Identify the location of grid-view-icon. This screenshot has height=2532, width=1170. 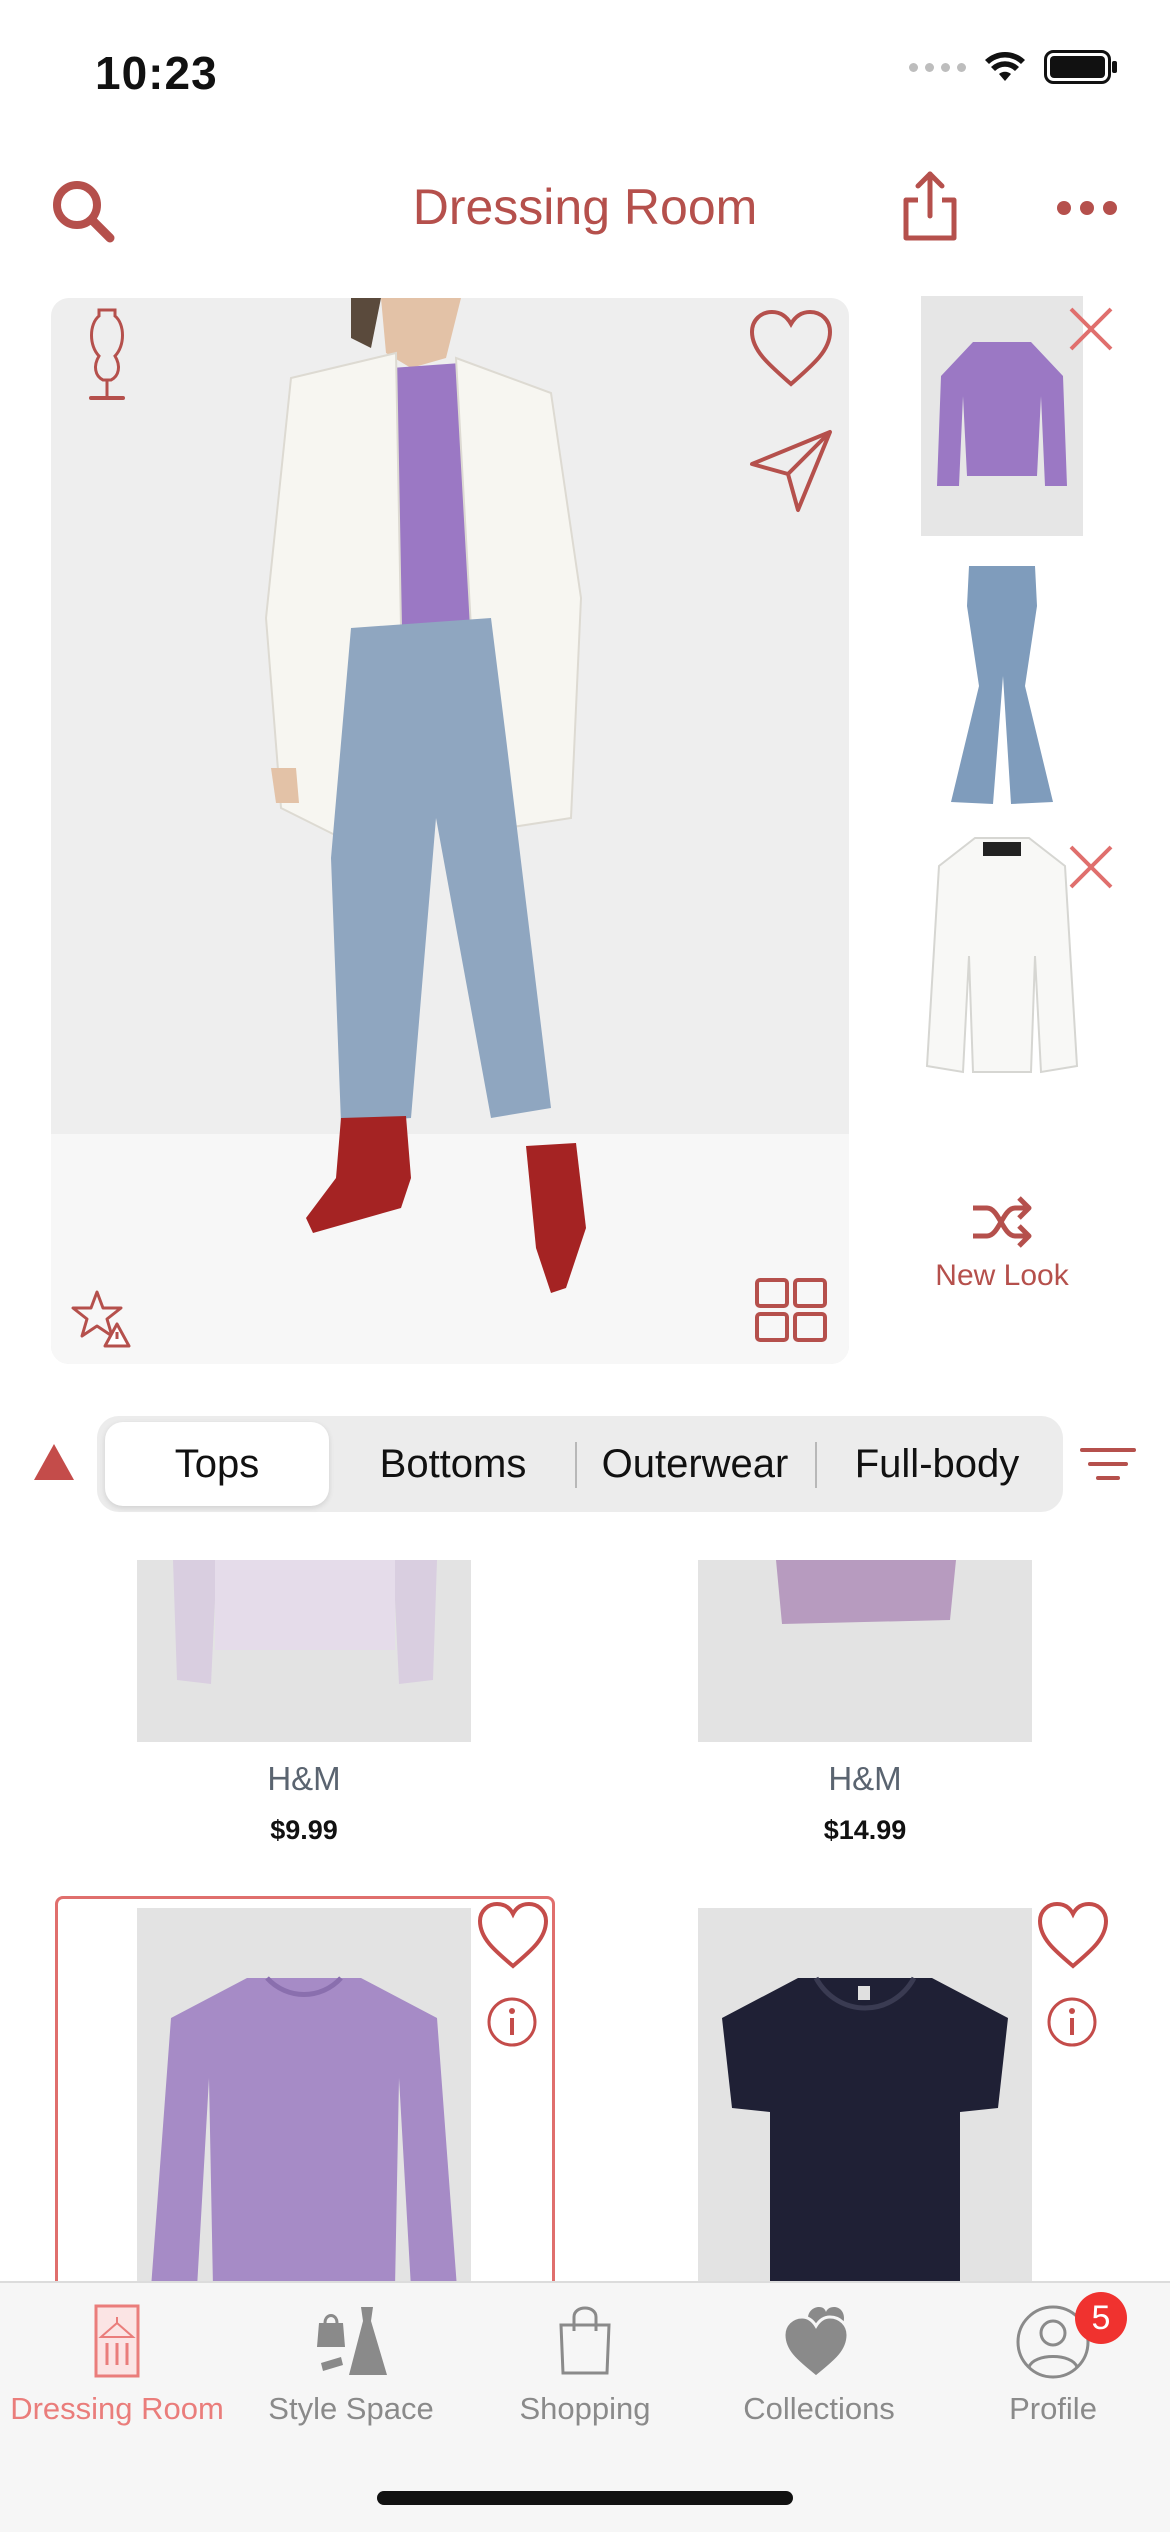
(791, 1310).